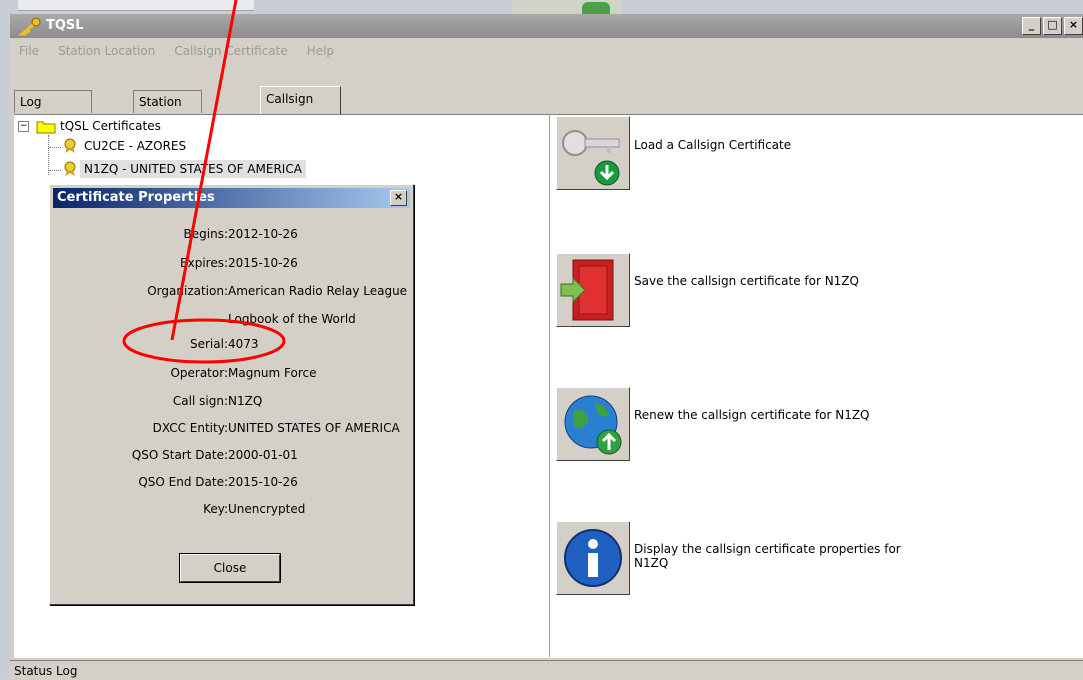  Describe the element at coordinates (200, 401) in the screenshot. I see `property-key: Call sign:` at that location.